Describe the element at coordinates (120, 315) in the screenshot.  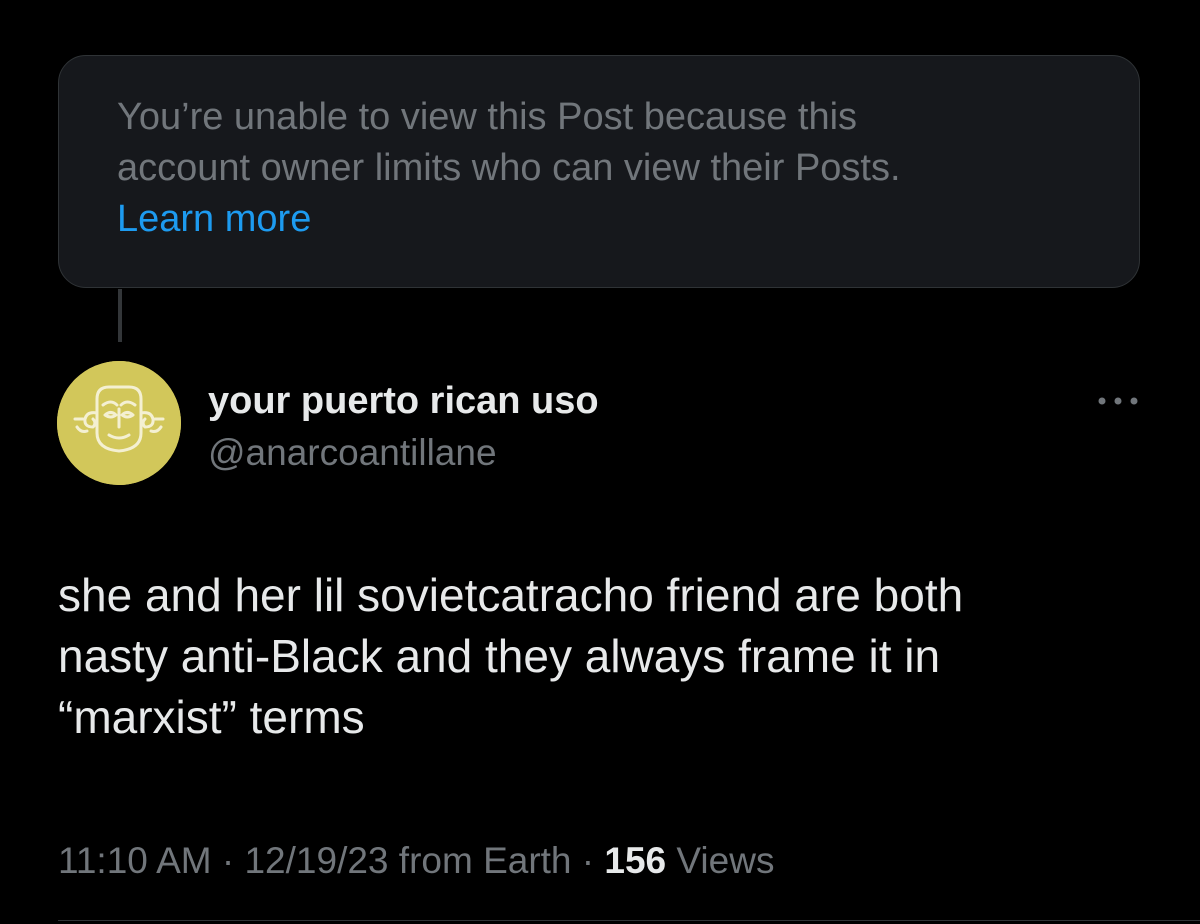
I see `thread-connector-line` at that location.